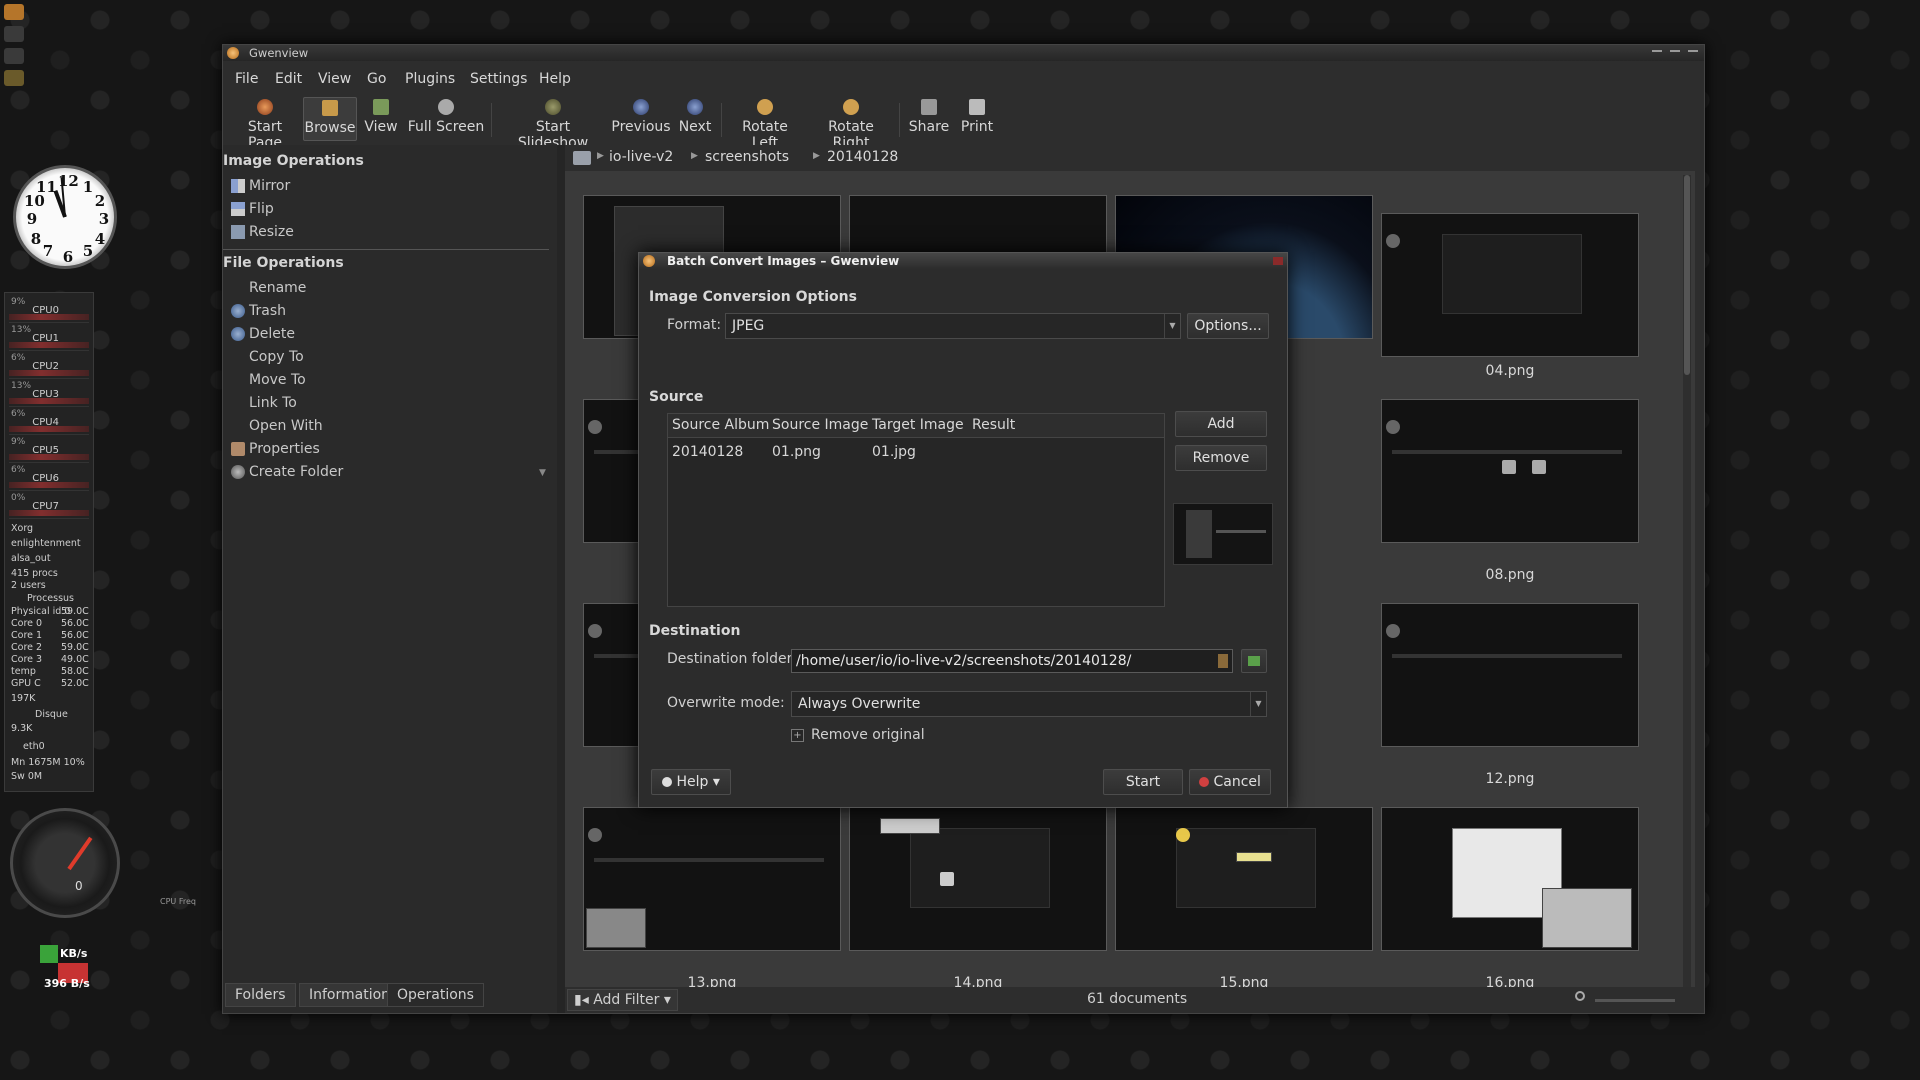 Image resolution: width=1920 pixels, height=1080 pixels. I want to click on browse-folder-button, so click(1254, 661).